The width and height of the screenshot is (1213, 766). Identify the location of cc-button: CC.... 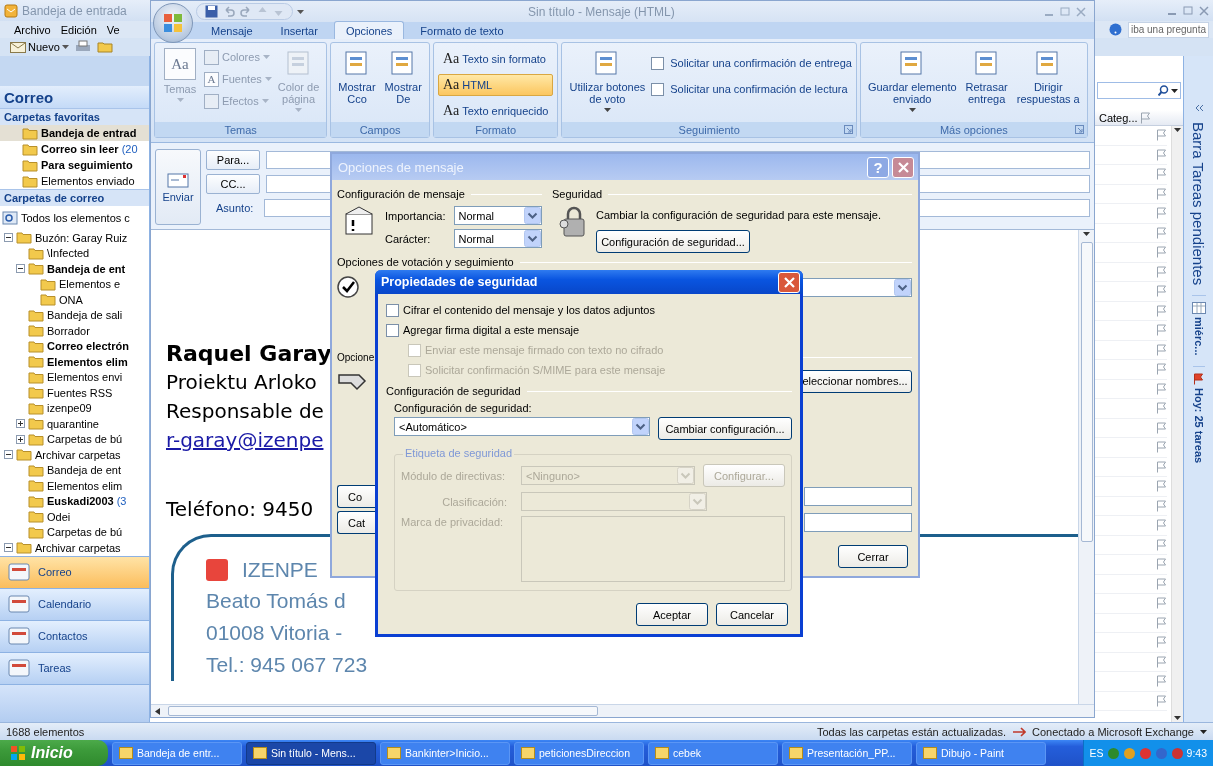
(233, 184).